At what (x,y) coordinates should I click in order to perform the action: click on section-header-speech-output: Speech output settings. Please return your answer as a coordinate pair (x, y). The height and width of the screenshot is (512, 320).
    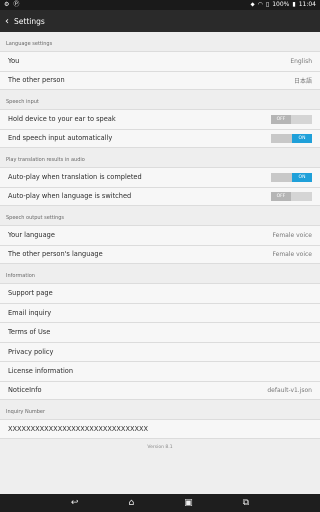
    Looking at the image, I should click on (35, 218).